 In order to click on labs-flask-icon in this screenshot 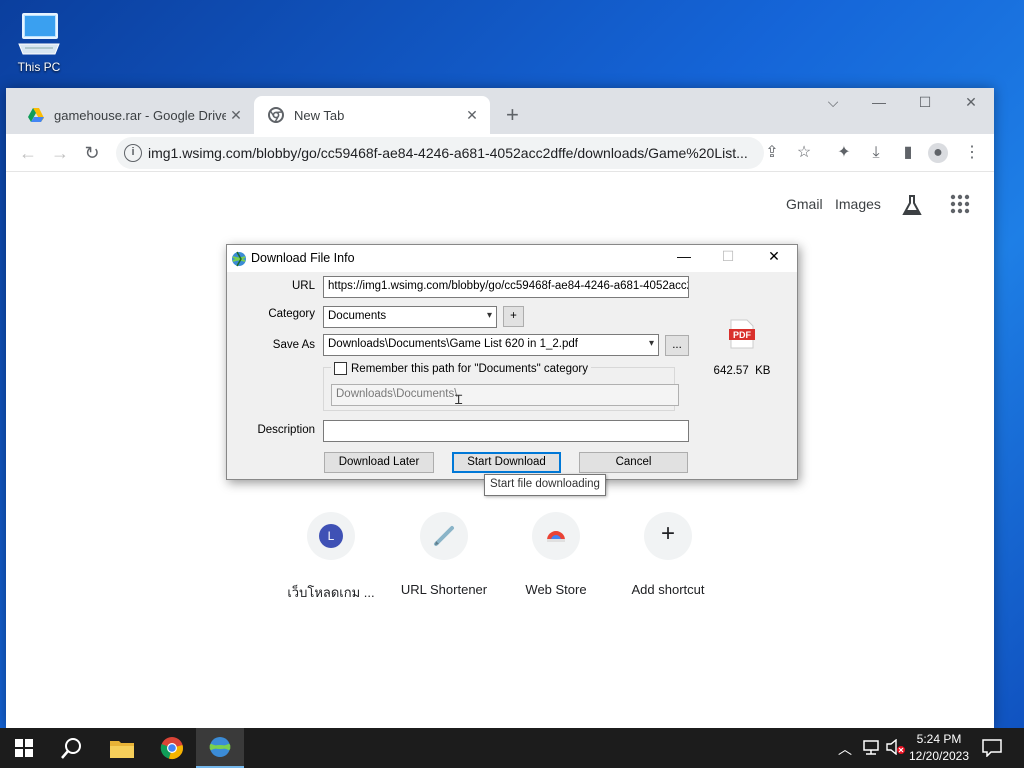, I will do `click(912, 207)`.